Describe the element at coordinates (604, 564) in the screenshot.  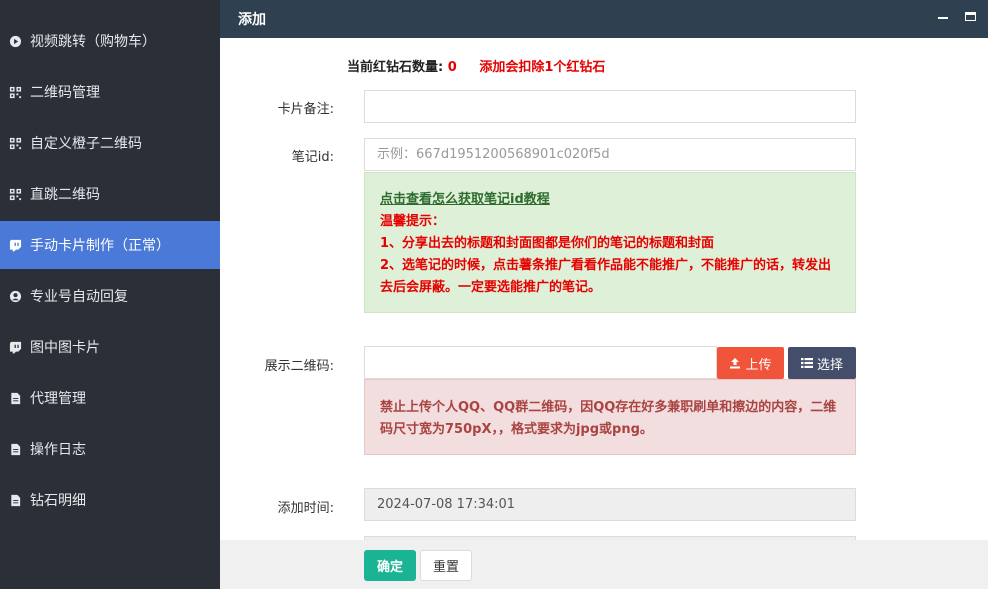
I see `dialog-footer` at that location.